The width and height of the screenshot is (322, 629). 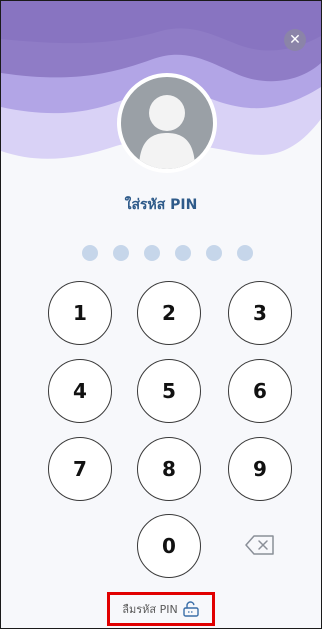 I want to click on close-button: ✕, so click(x=295, y=40).